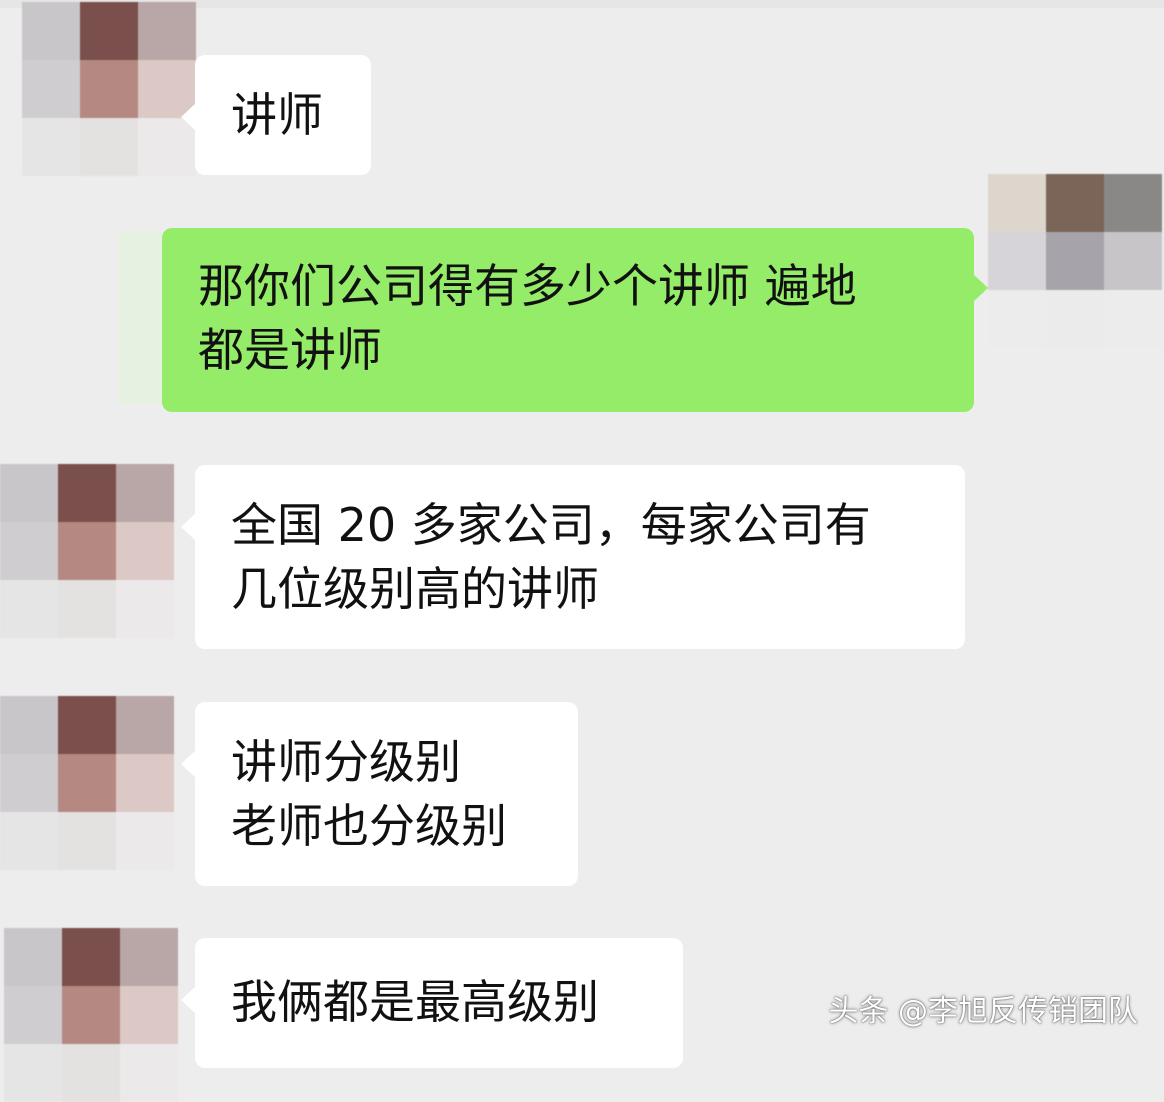 Image resolution: width=1164 pixels, height=1102 pixels. I want to click on message-text: 那你们公司得有多少个讲师 遍地, so click(527, 286).